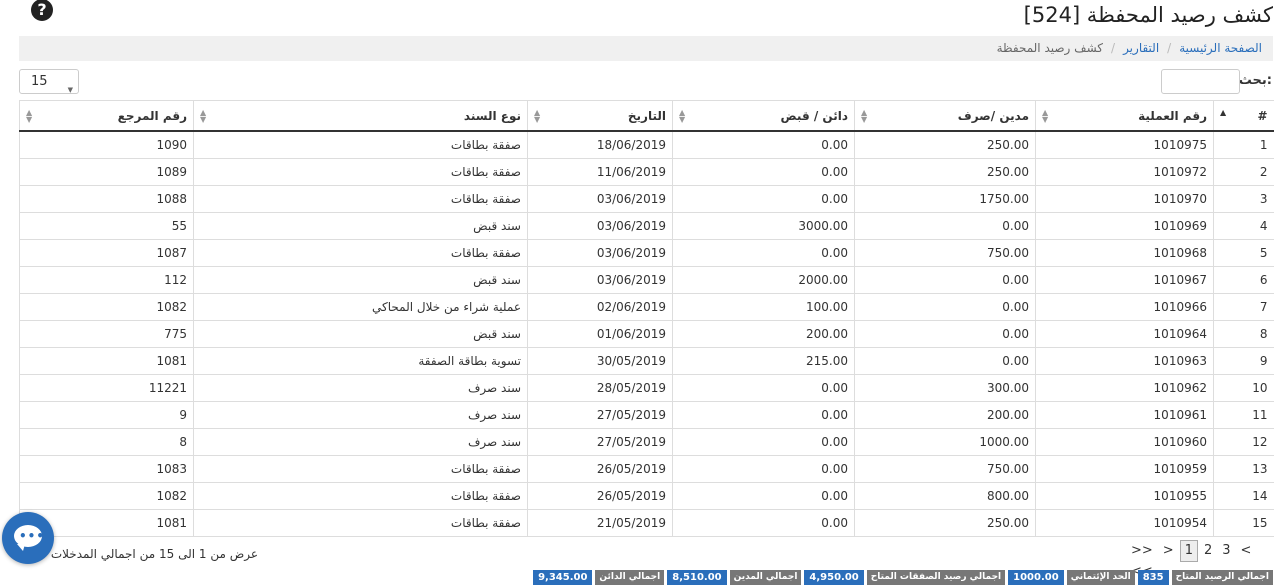  Describe the element at coordinates (106, 334) in the screenshot. I see `table-cell: 775` at that location.